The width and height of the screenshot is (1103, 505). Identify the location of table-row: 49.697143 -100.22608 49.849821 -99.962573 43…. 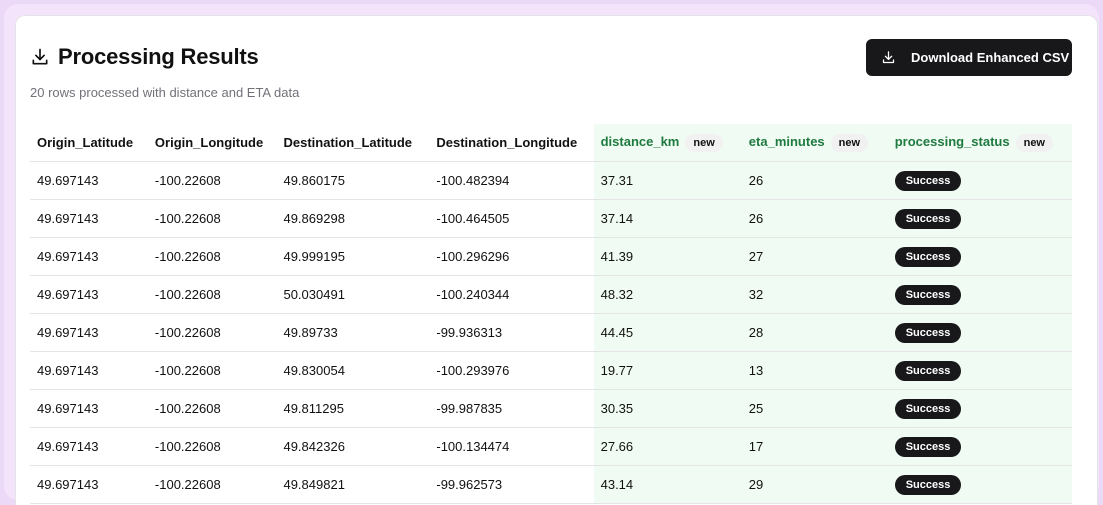
(551, 484).